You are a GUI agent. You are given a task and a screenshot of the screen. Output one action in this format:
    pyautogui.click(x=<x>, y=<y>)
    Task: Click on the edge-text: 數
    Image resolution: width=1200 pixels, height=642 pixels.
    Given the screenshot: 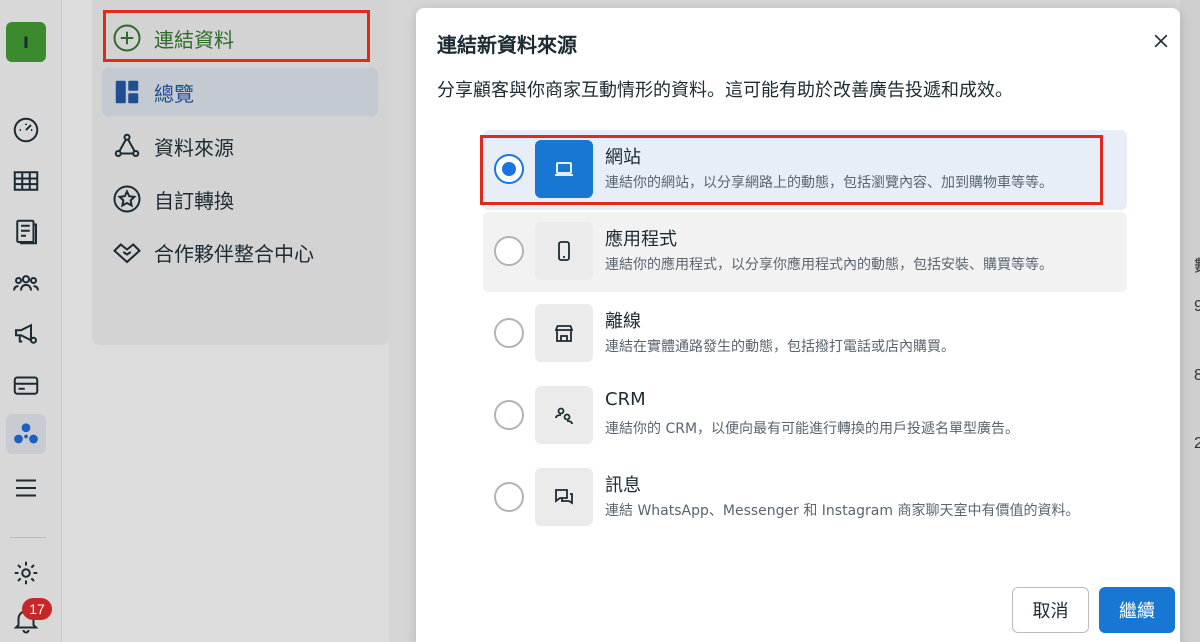 What is the action you would take?
    pyautogui.click(x=1197, y=264)
    